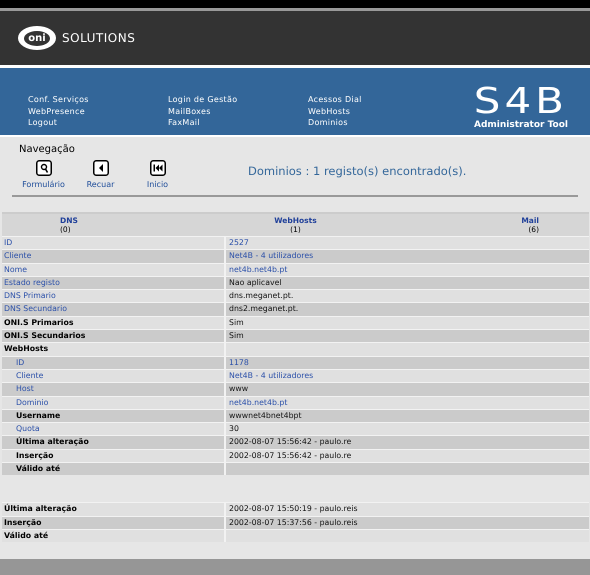  I want to click on menu-link: Acessos Dial, so click(335, 100).